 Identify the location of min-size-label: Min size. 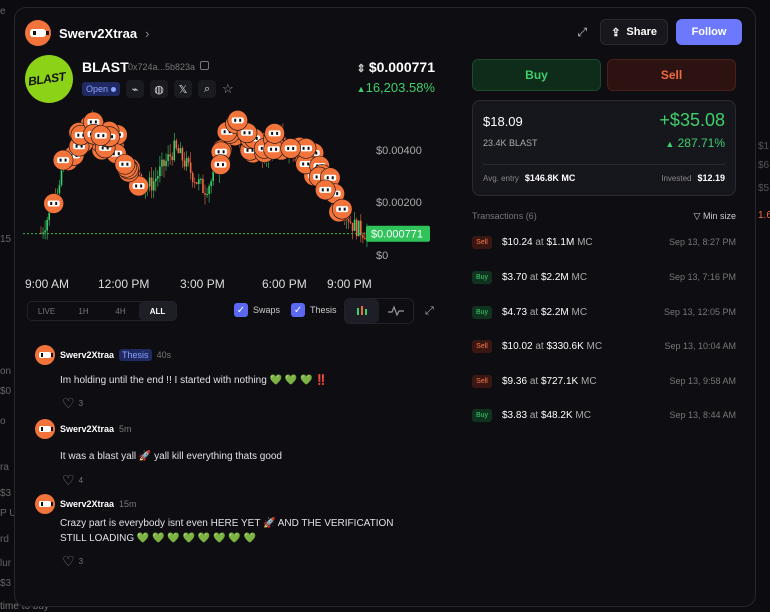
(719, 216).